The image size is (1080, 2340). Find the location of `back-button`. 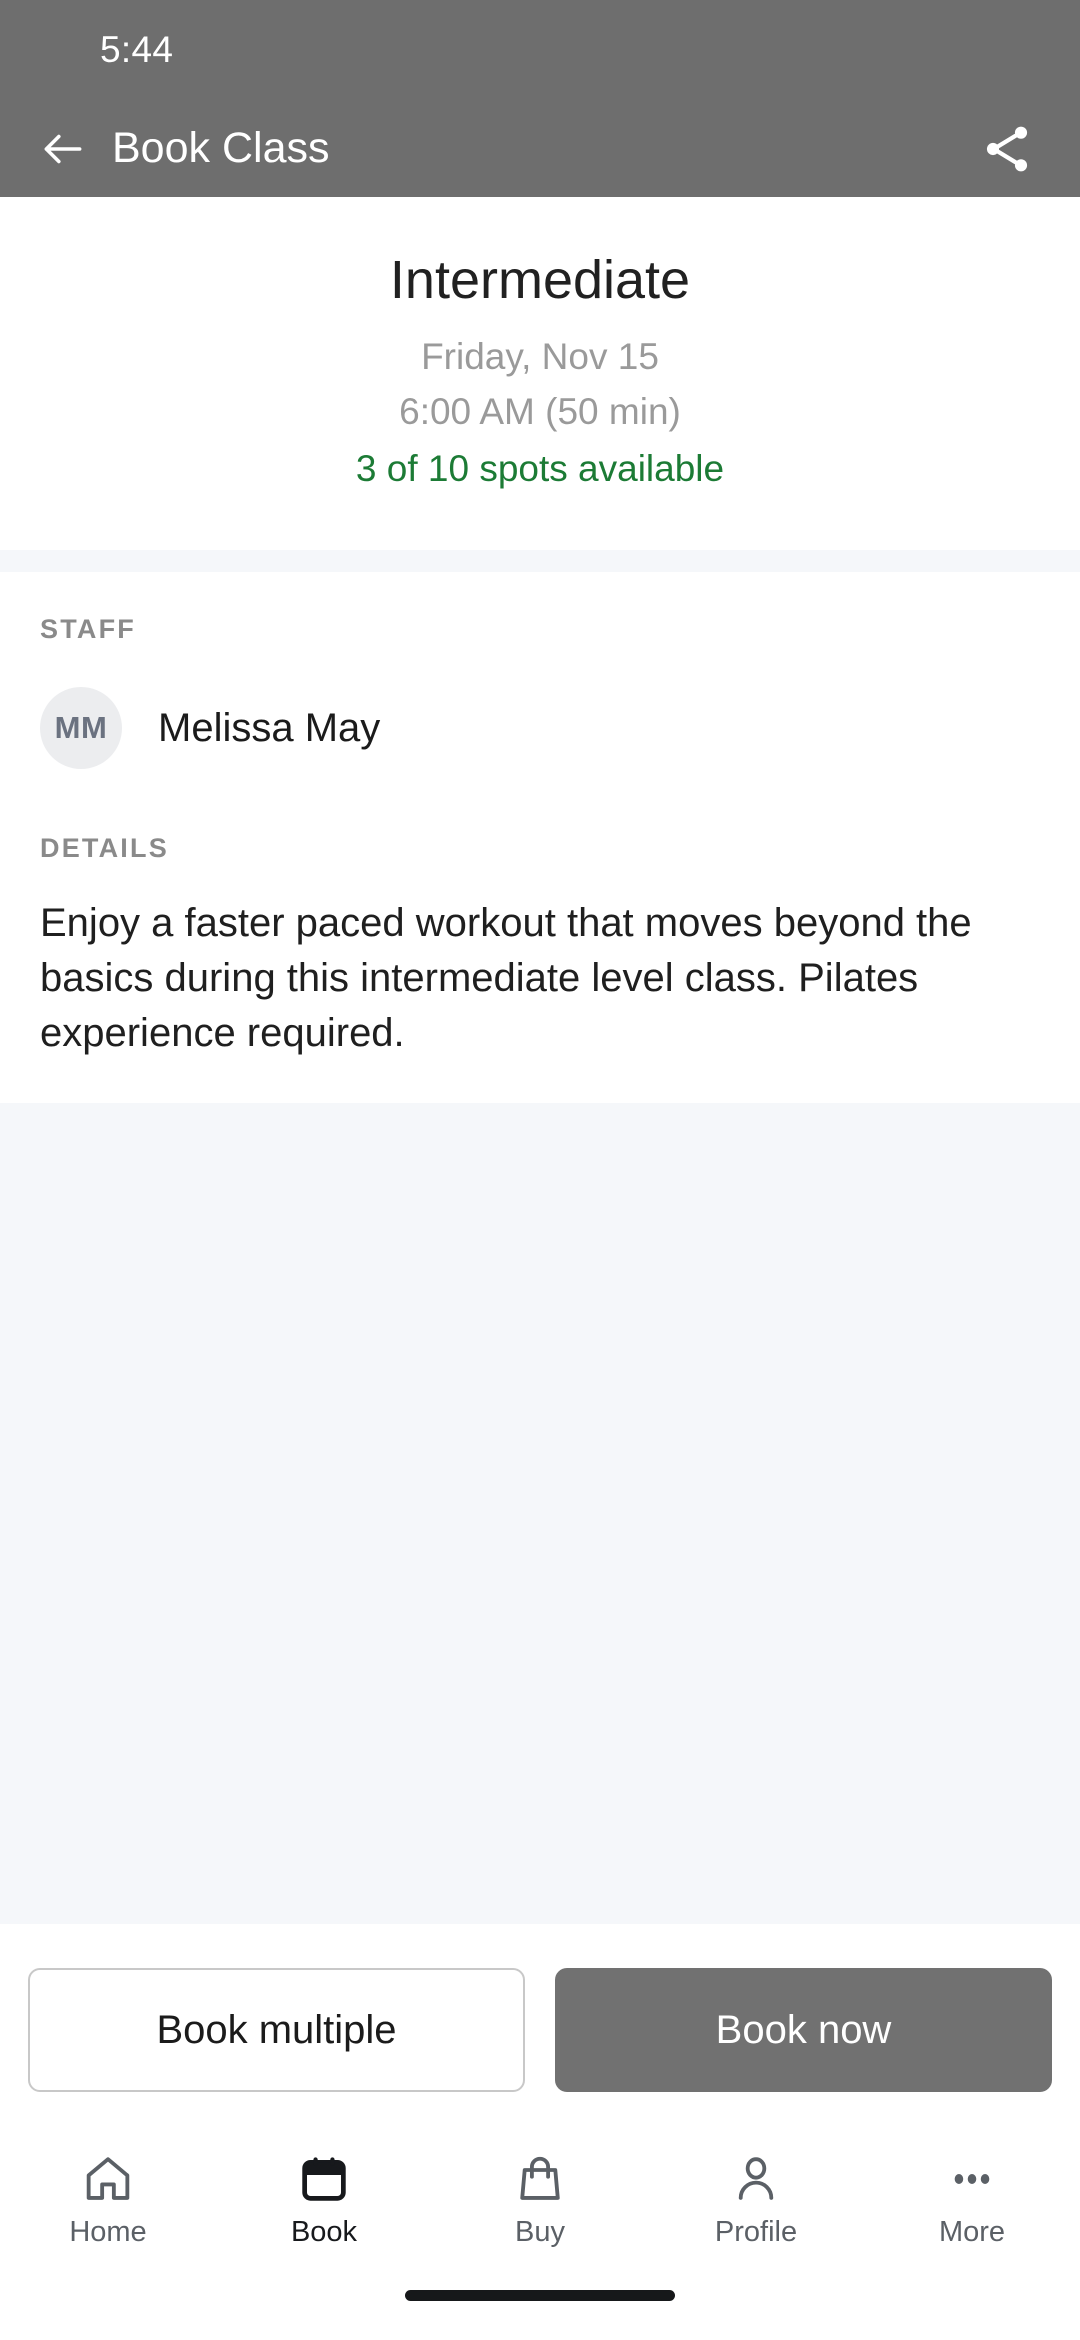

back-button is located at coordinates (63, 149).